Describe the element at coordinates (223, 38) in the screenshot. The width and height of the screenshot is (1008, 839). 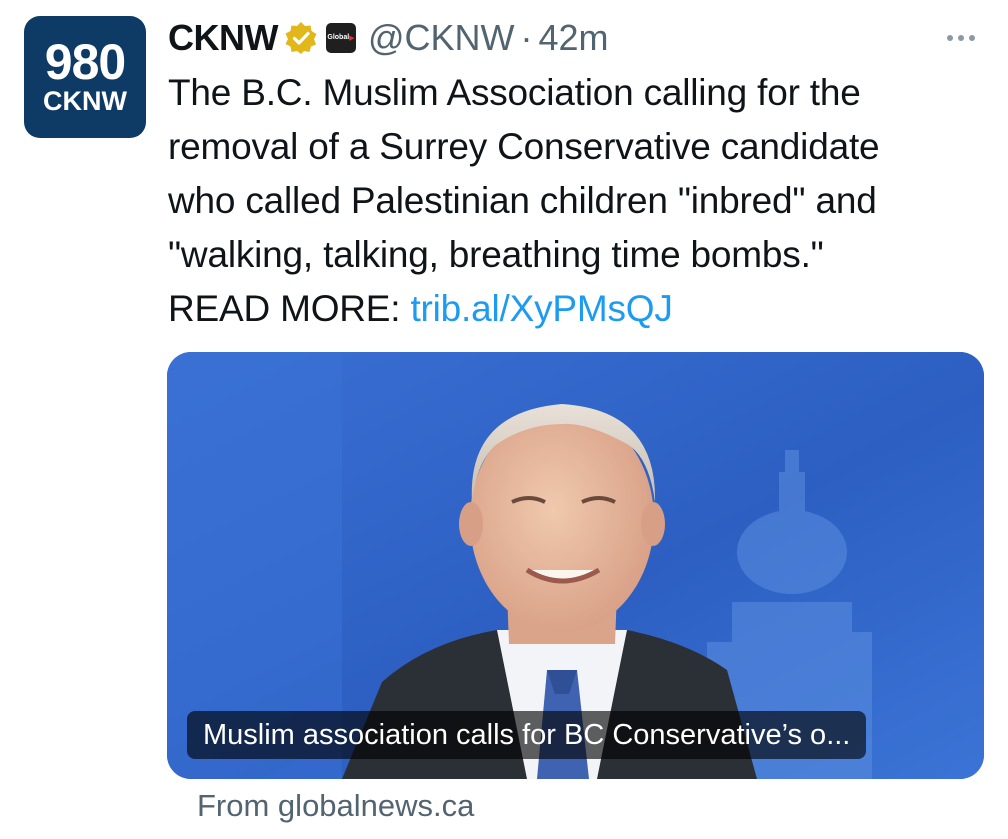
I see `display-name: CKNW` at that location.